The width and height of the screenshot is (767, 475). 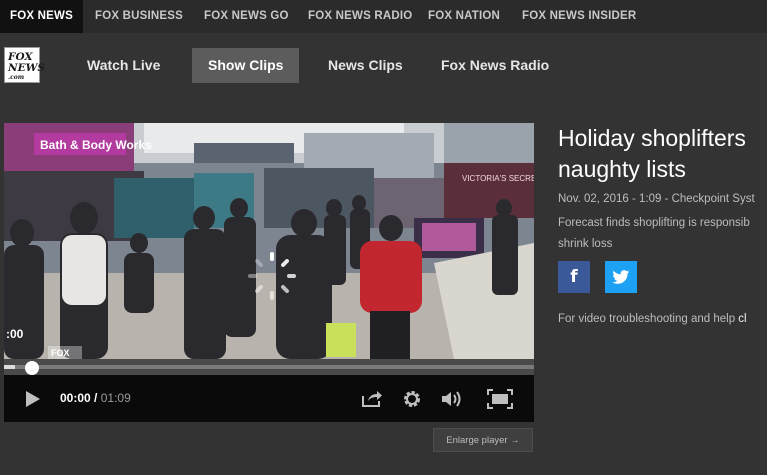 What do you see at coordinates (96, 145) in the screenshot?
I see `bath-body-works-sign: Bath & Body Works` at bounding box center [96, 145].